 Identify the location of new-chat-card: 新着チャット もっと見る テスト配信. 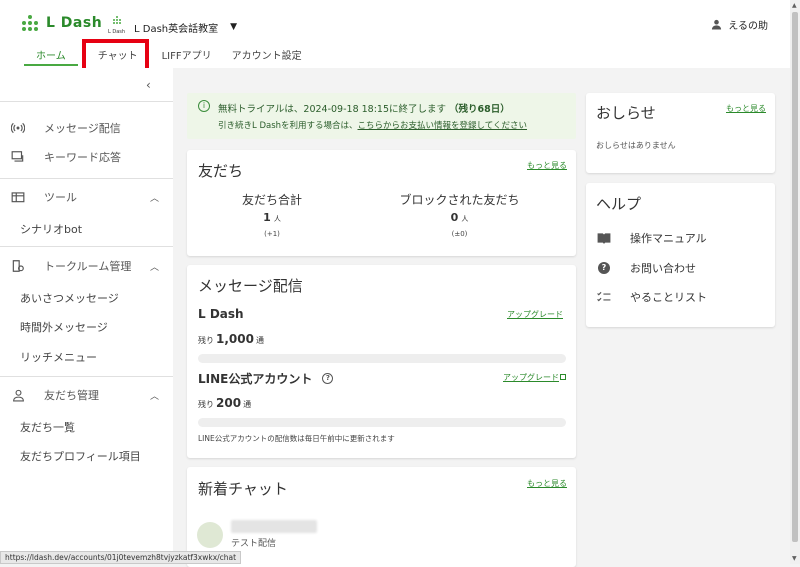
(381, 517).